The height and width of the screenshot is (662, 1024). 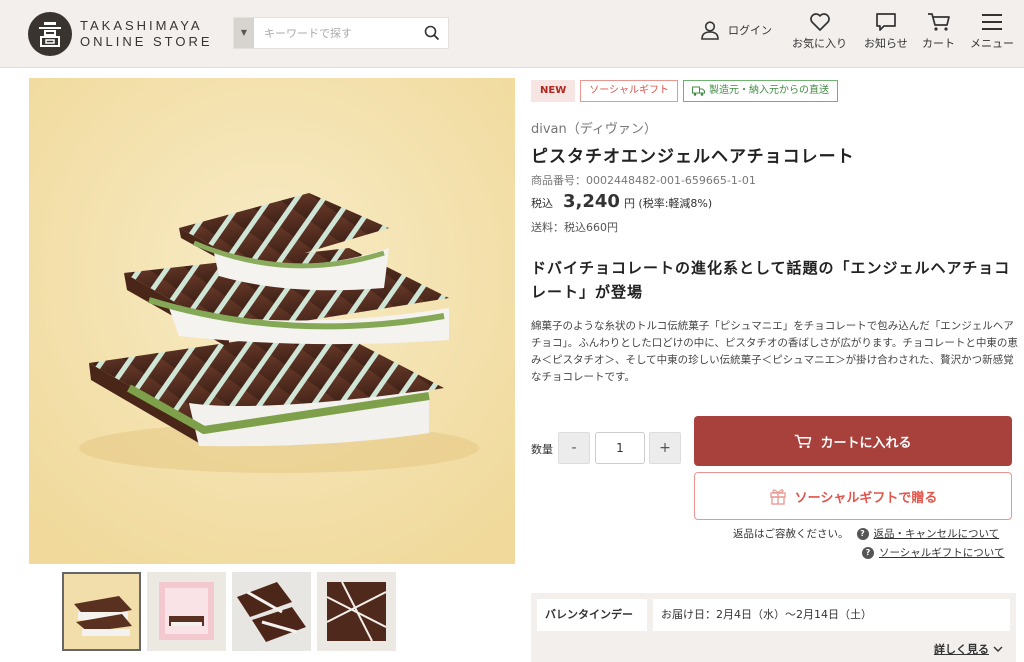 I want to click on truck-icon, so click(x=699, y=91).